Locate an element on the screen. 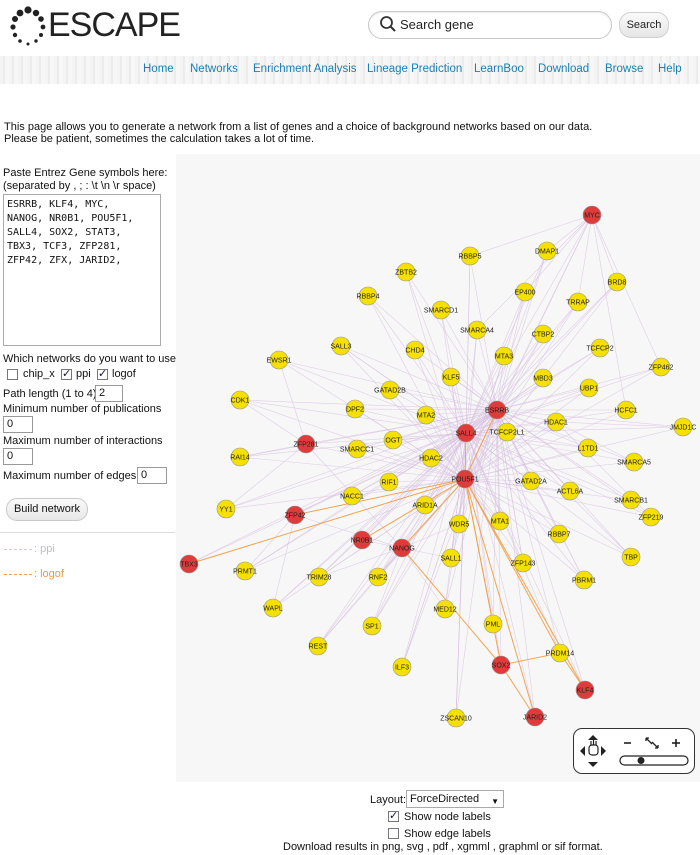  chip-x-checkbox is located at coordinates (12, 374).